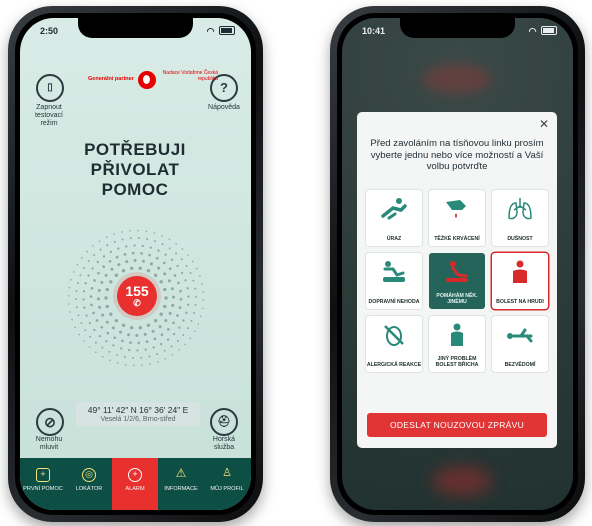 This screenshot has height=526, width=592. What do you see at coordinates (49, 443) in the screenshot?
I see `cannot-speak-label: Nemohu mluvit` at bounding box center [49, 443].